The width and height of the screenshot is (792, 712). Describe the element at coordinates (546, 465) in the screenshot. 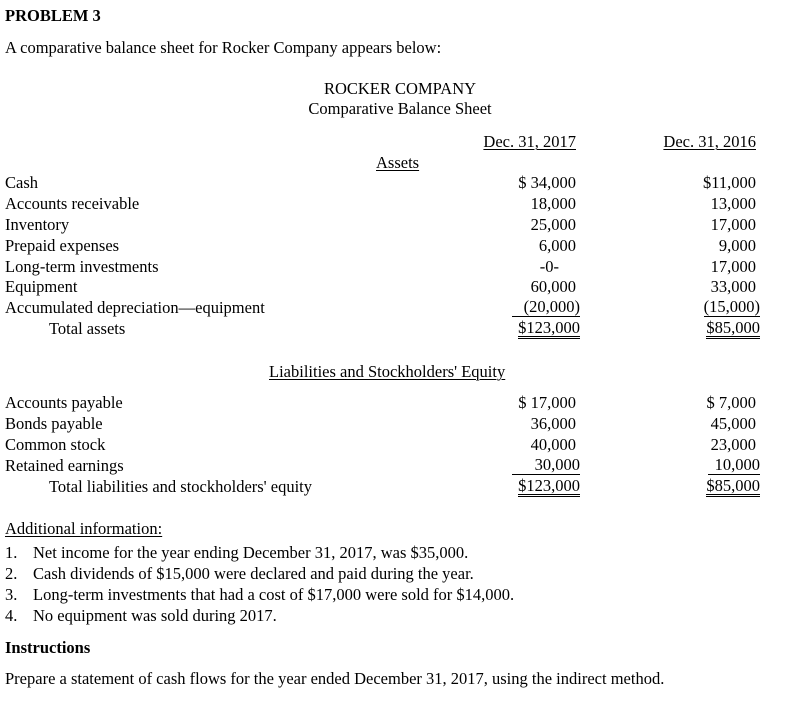

I see `value-2017: 30,000` at that location.